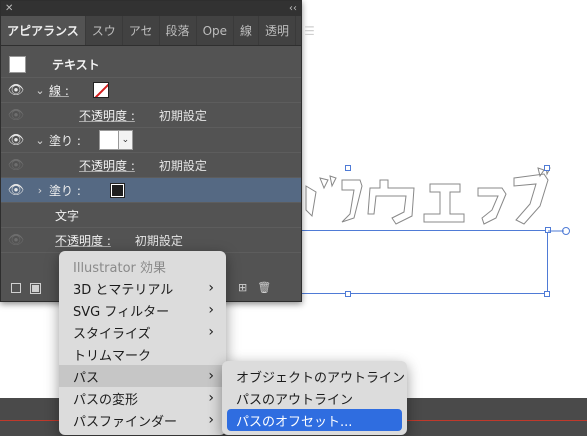  I want to click on tab-swatches: スウ, so click(104, 30).